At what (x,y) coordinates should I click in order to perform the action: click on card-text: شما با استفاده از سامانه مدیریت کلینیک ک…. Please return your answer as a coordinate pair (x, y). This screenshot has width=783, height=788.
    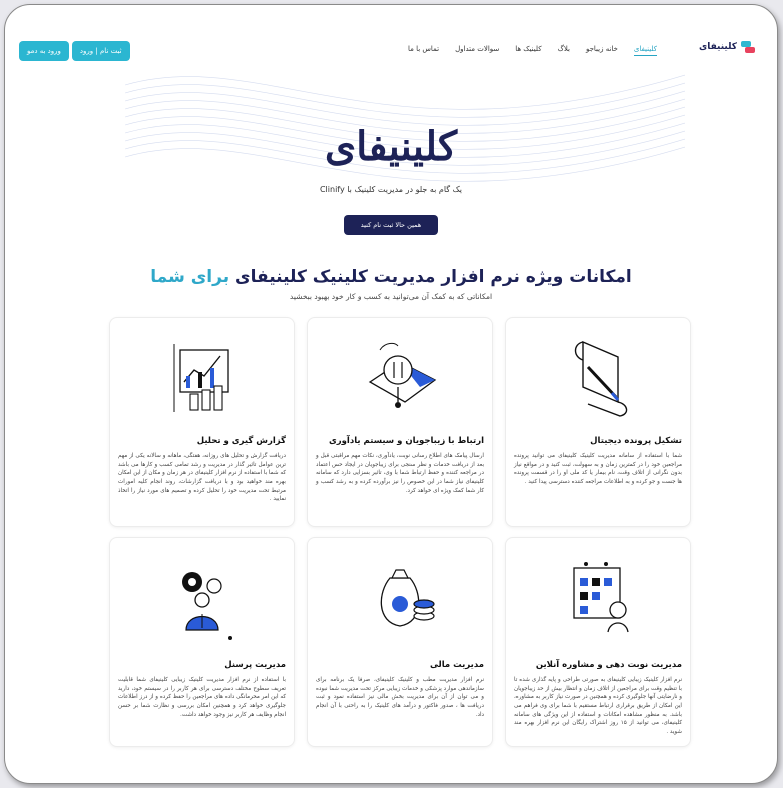
    Looking at the image, I should click on (598, 469).